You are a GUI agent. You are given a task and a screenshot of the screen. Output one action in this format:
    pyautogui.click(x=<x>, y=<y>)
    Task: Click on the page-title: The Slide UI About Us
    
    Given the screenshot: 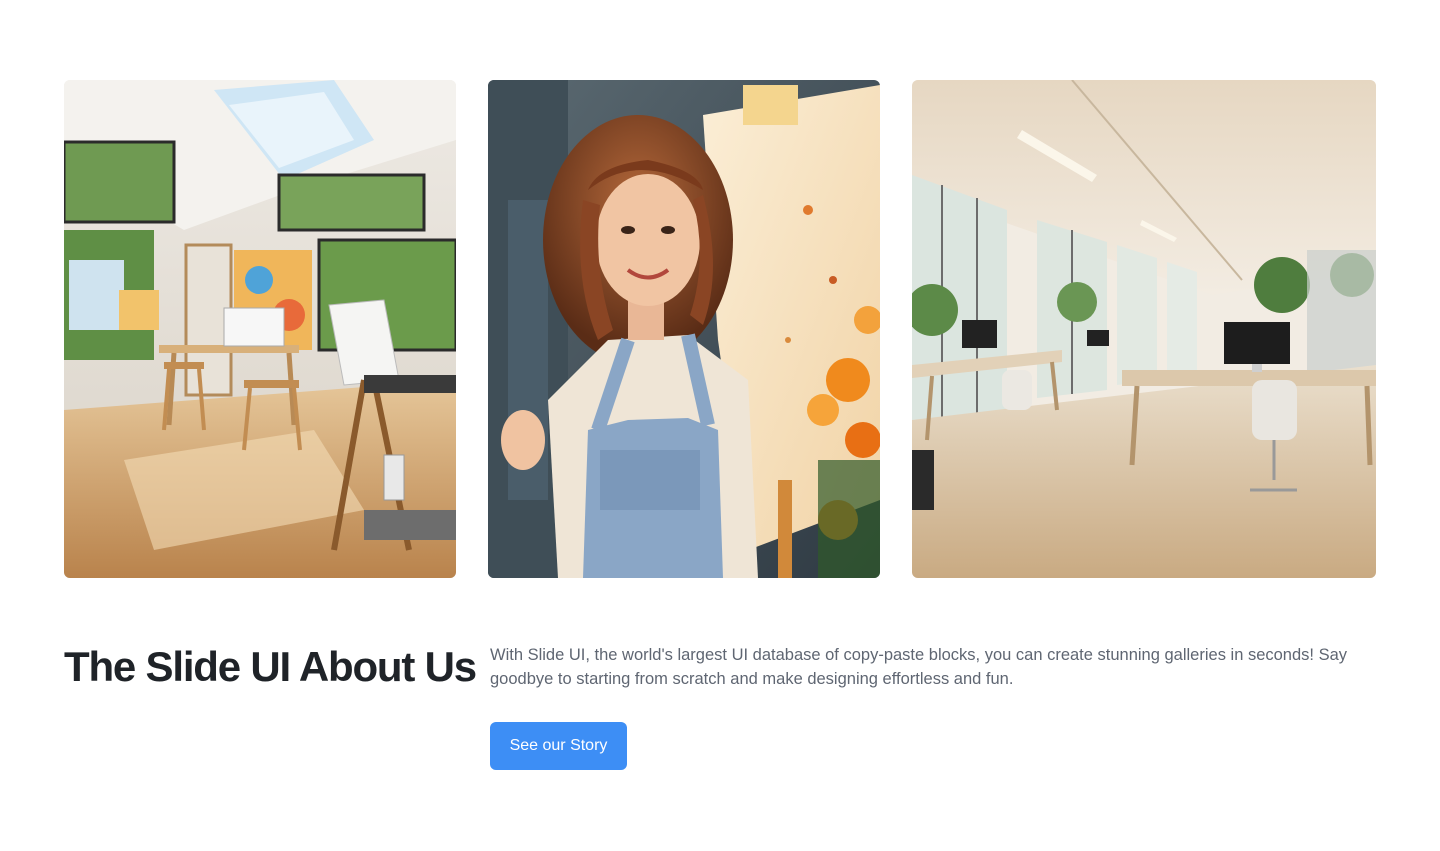 What is the action you would take?
    pyautogui.click(x=270, y=666)
    